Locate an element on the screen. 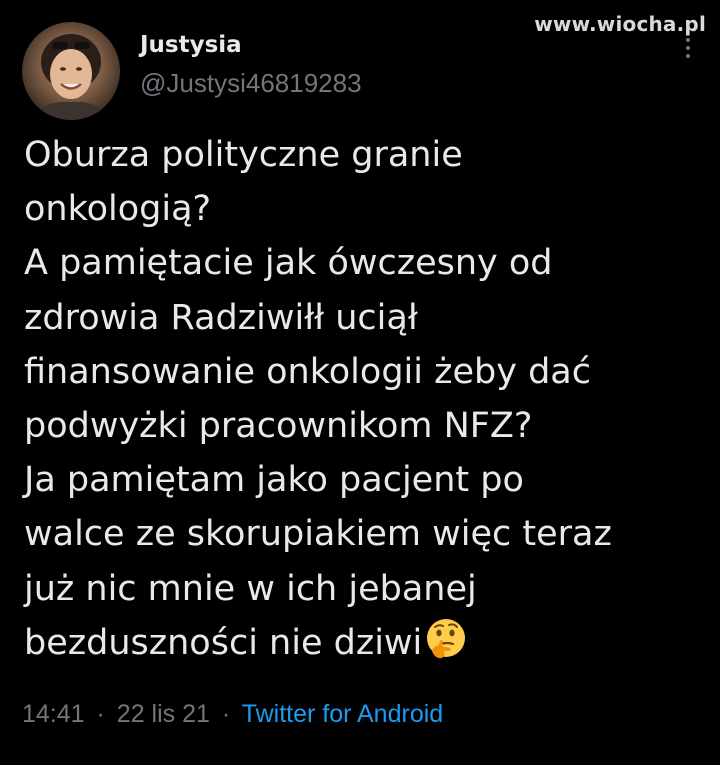  tweet-line: A pamiętacie jak ówczesny od is located at coordinates (288, 263).